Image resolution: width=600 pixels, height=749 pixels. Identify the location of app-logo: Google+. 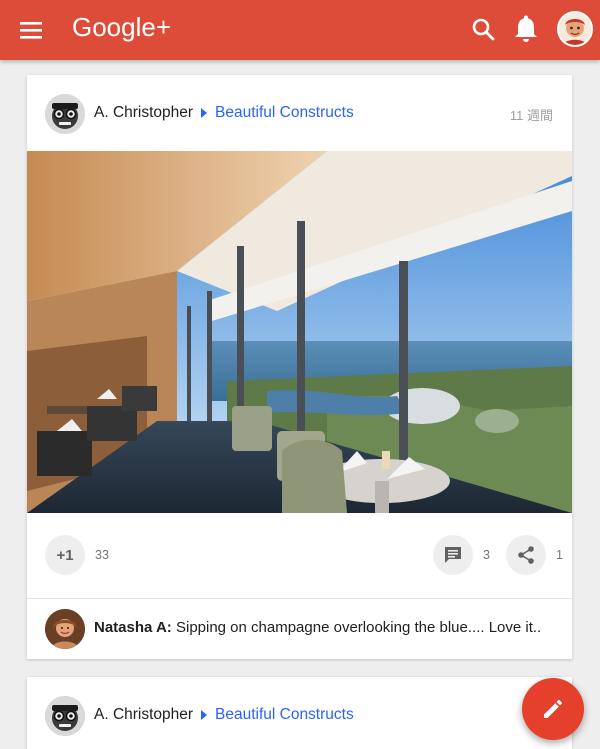
(121, 27).